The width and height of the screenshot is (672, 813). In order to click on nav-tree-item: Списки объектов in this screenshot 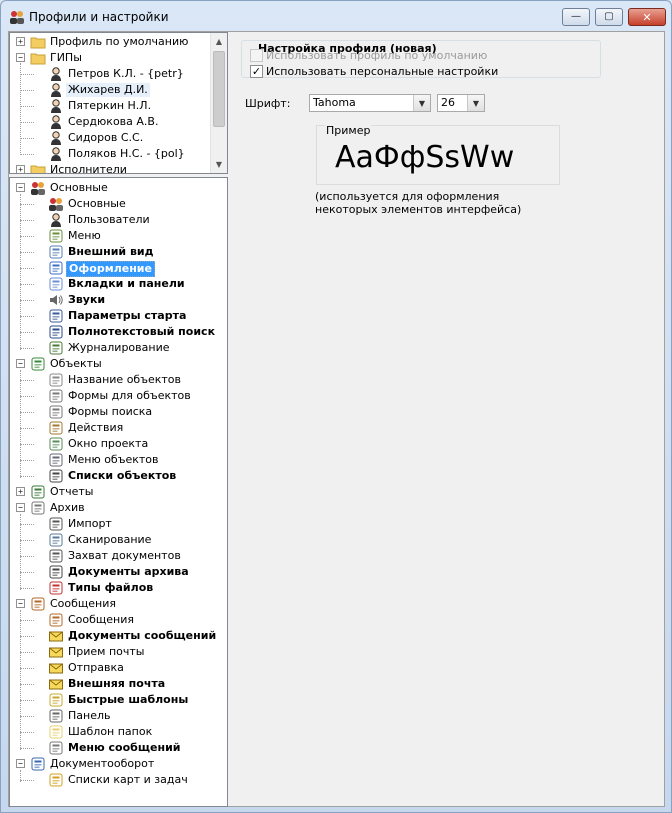, I will do `click(118, 476)`.